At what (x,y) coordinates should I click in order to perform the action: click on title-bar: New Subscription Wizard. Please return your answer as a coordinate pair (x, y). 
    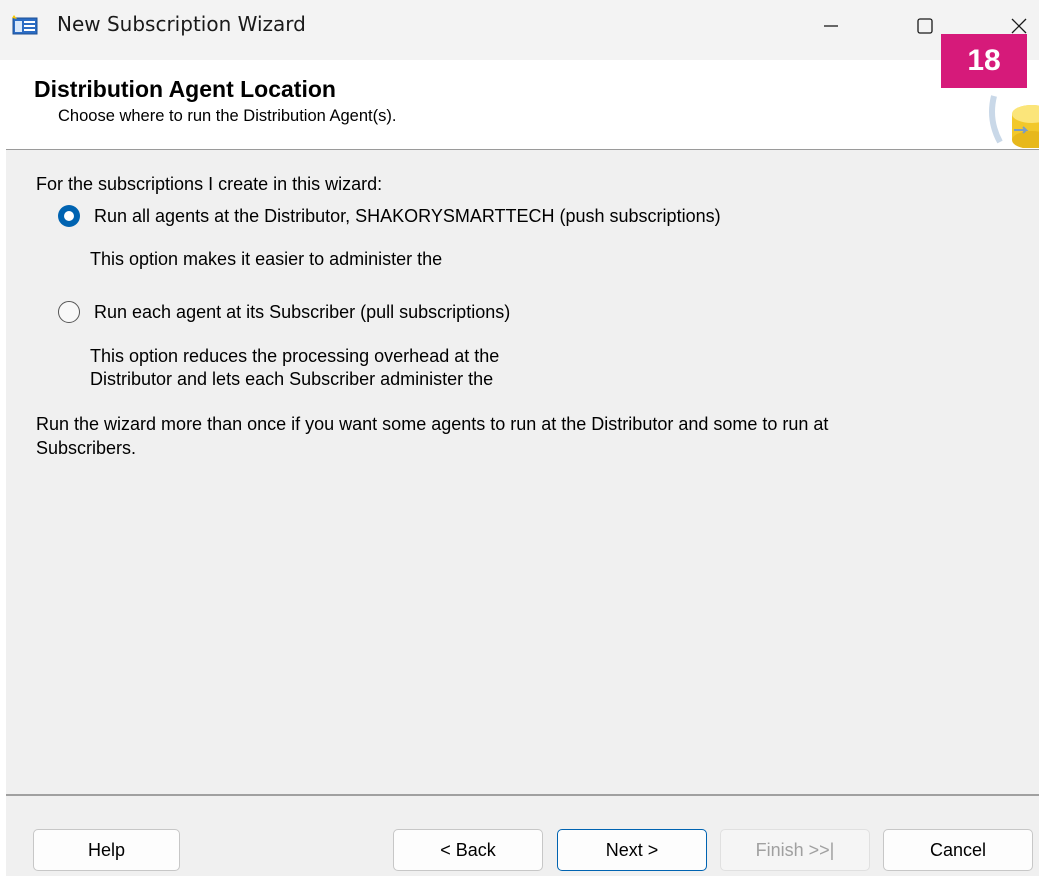
    Looking at the image, I should click on (519, 30).